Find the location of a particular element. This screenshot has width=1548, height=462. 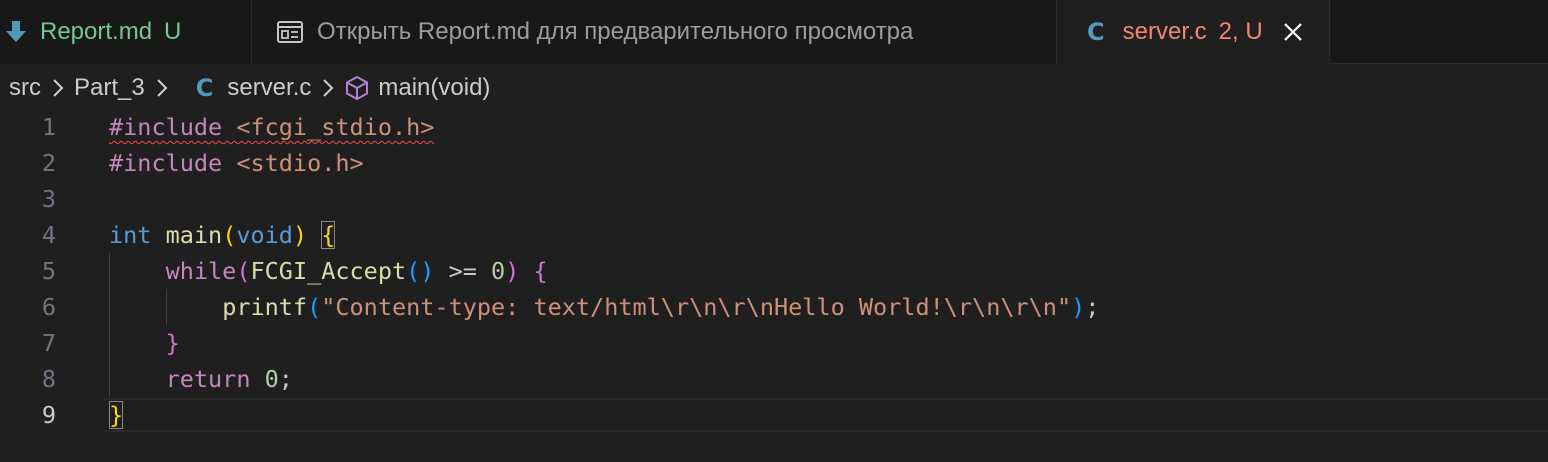

code-line: 9} is located at coordinates (774, 415).